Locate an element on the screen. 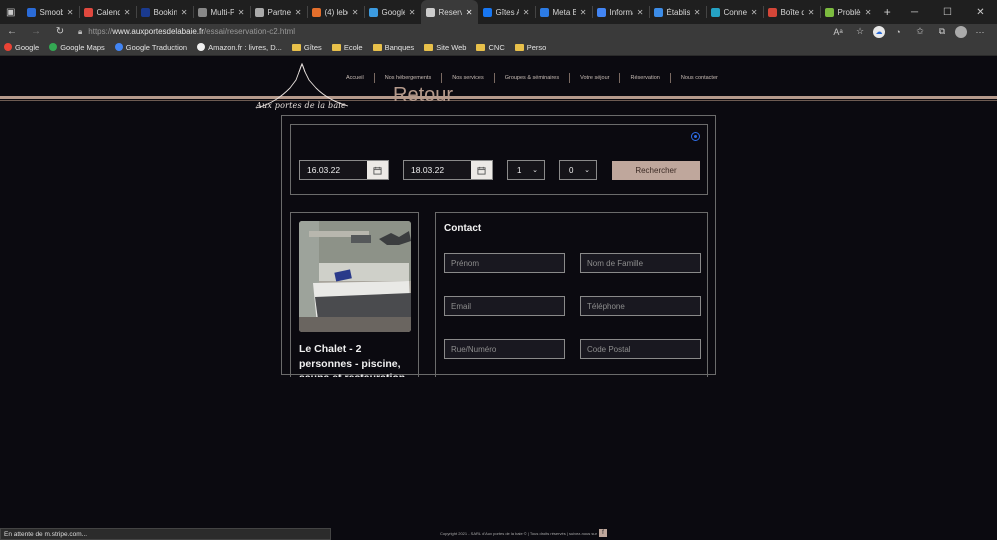 The width and height of the screenshot is (997, 540). bookmark-favicon-icon is located at coordinates (53, 47).